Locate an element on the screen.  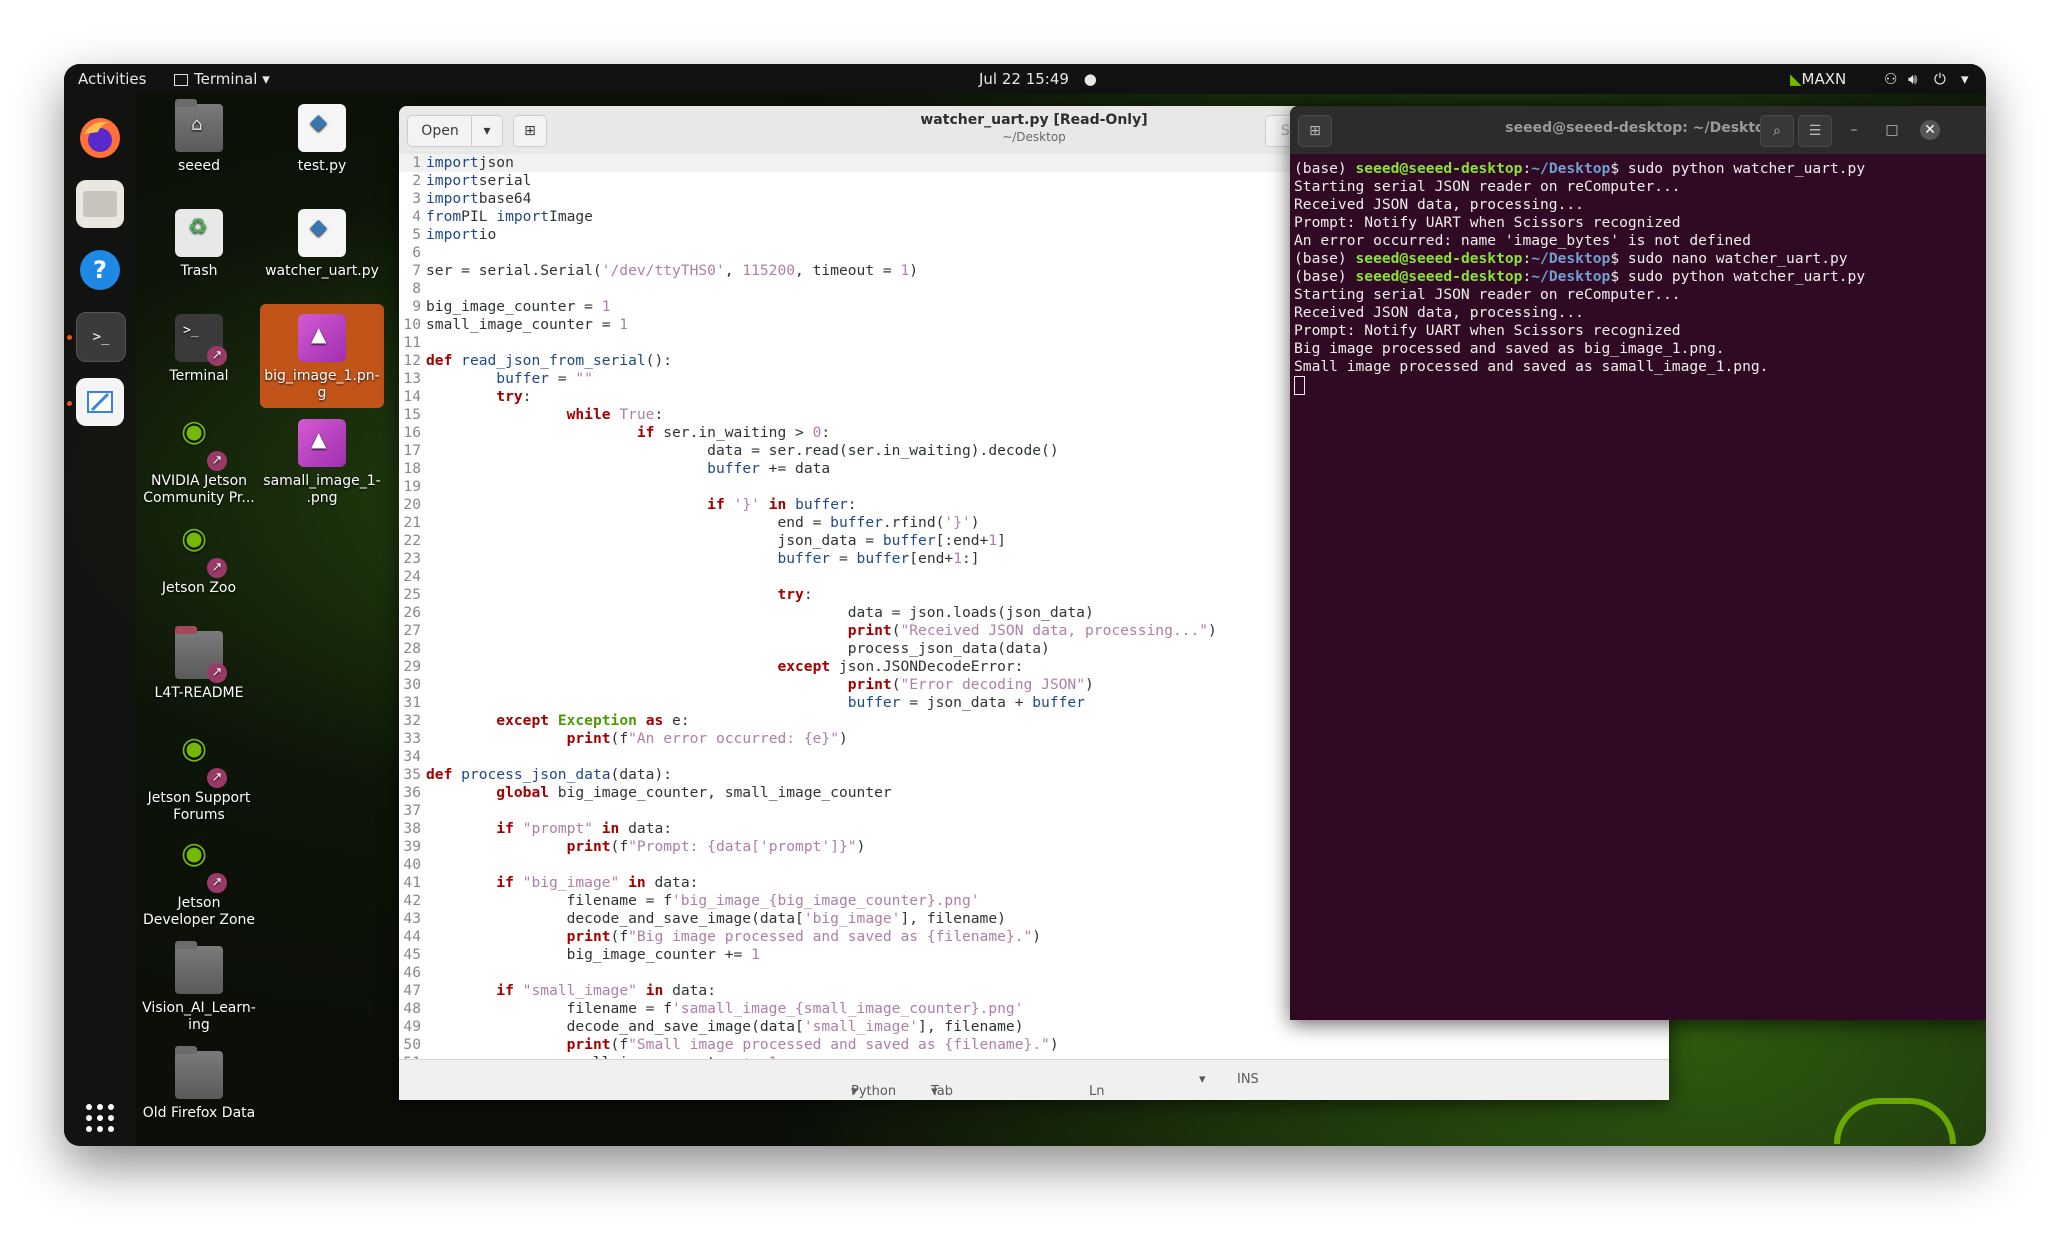
terminal-dock-icon: >_ is located at coordinates (101, 337).